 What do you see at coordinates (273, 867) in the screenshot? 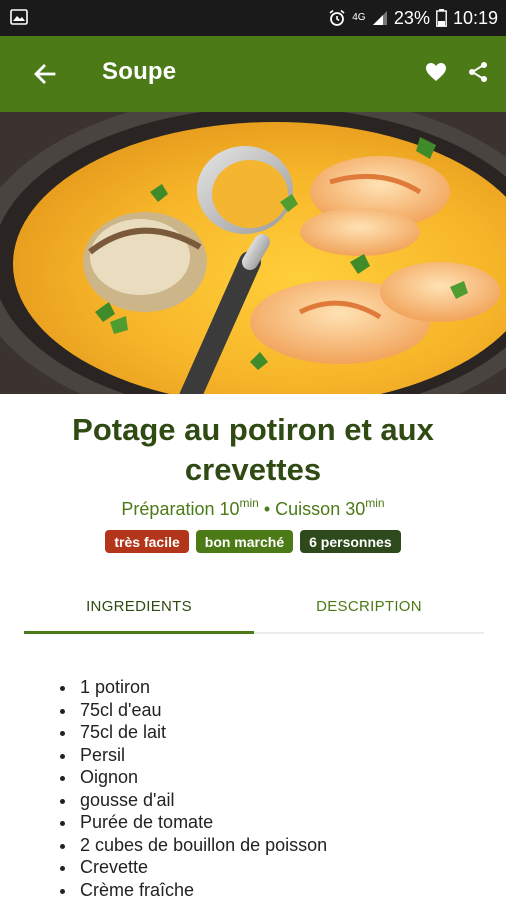
I see `list-item: Crevette` at bounding box center [273, 867].